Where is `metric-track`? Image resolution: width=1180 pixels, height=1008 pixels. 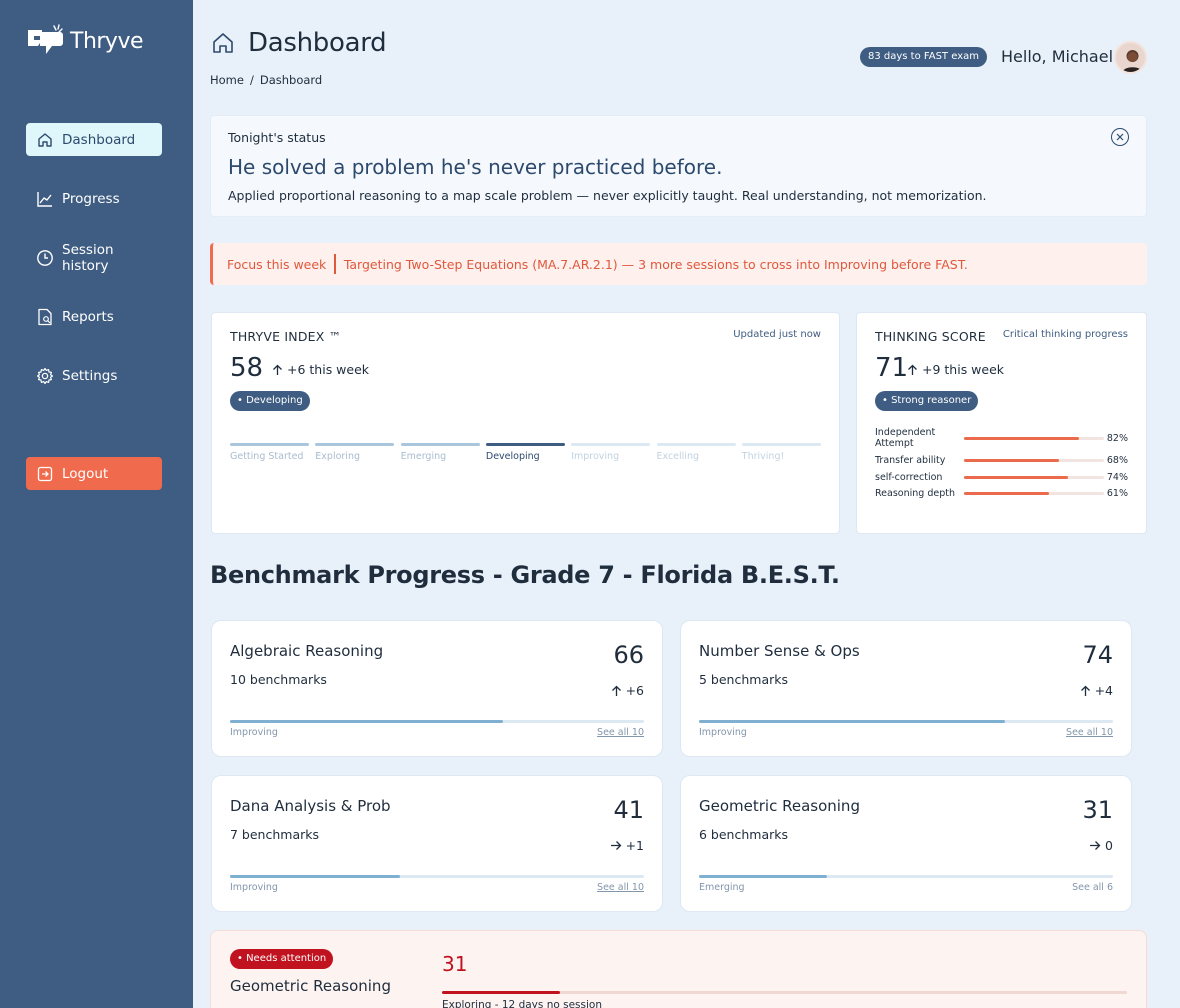 metric-track is located at coordinates (1034, 493).